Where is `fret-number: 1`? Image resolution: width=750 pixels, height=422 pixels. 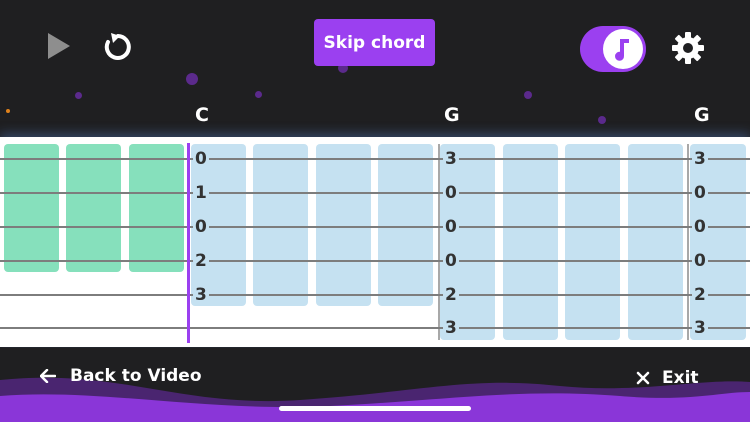
fret-number: 1 is located at coordinates (201, 193).